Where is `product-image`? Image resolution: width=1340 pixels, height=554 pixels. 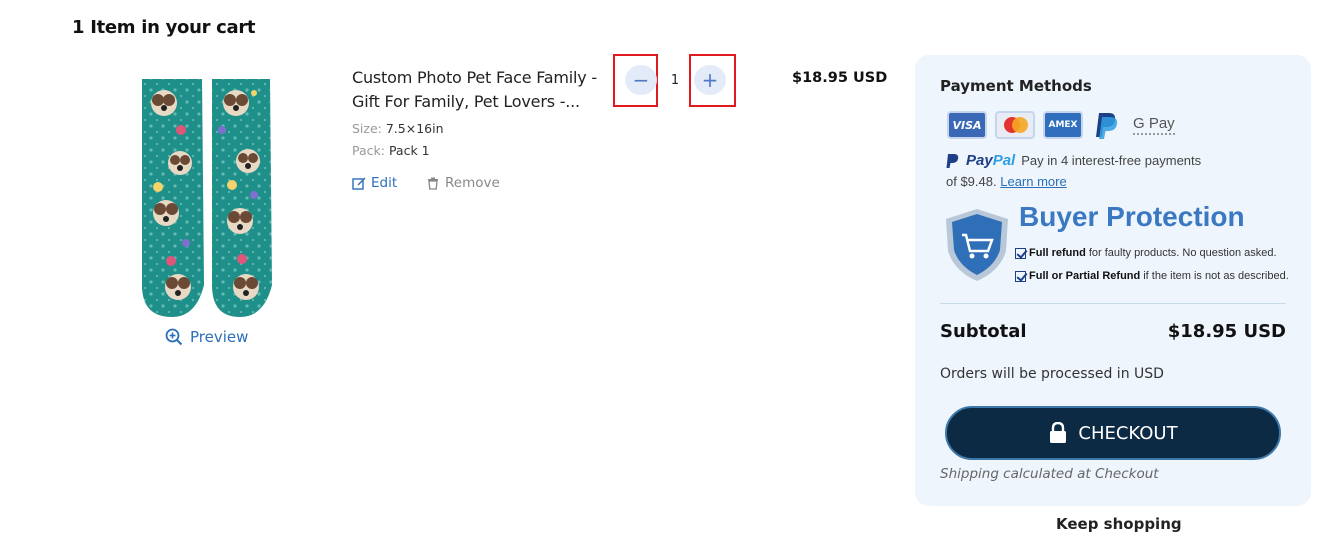 product-image is located at coordinates (207, 197).